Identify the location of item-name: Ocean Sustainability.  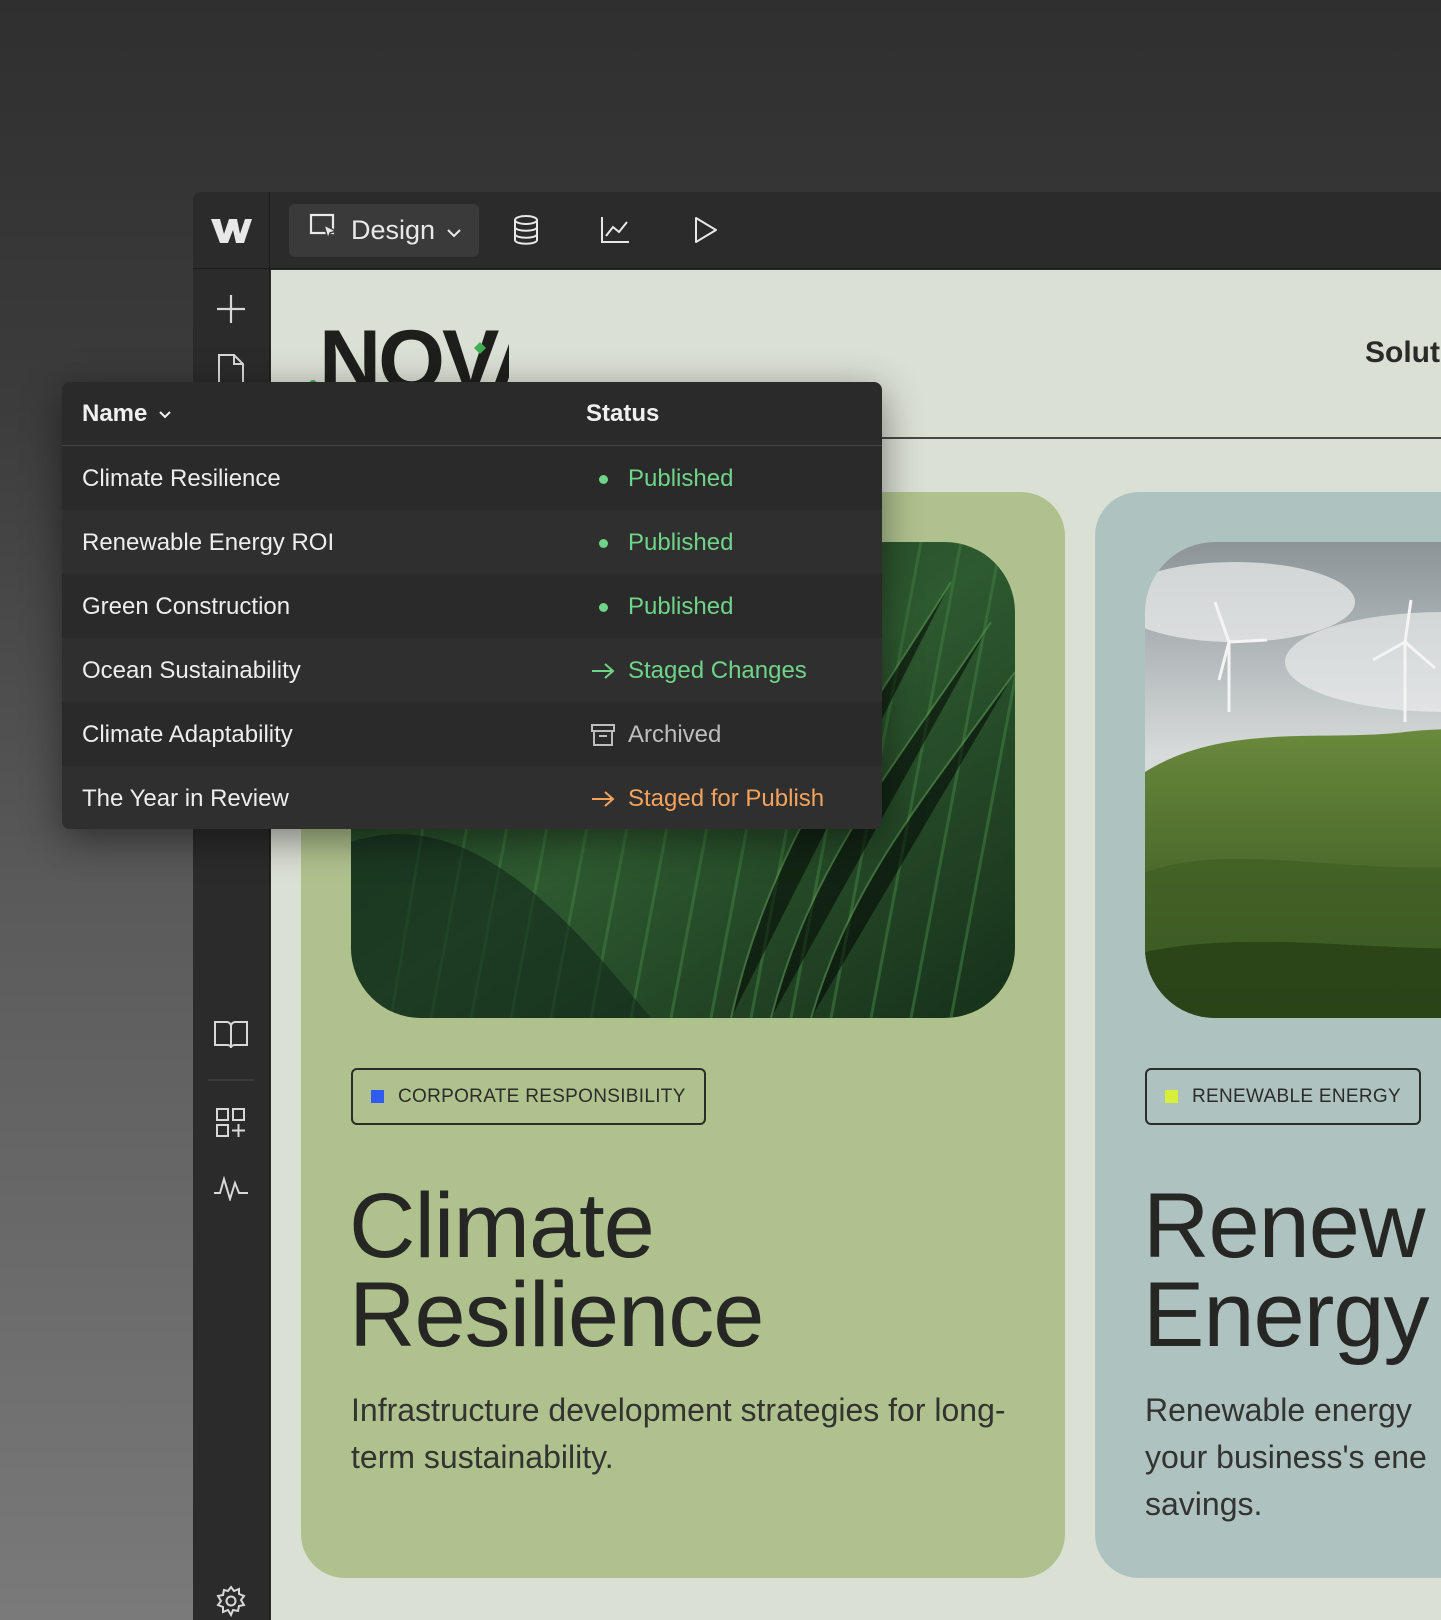
(191, 670).